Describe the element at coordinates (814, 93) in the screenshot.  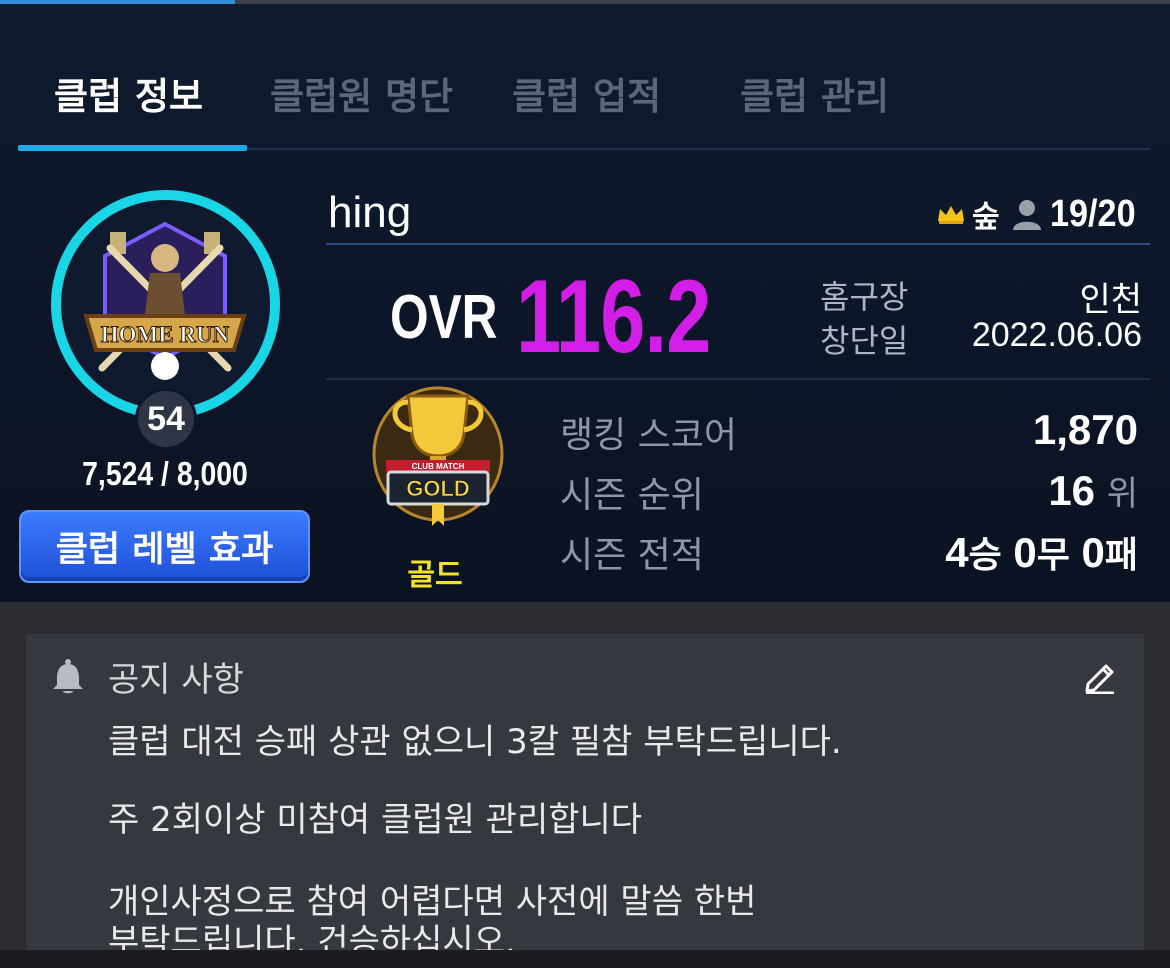
I see `tab-club-management: 클럽 관리` at that location.